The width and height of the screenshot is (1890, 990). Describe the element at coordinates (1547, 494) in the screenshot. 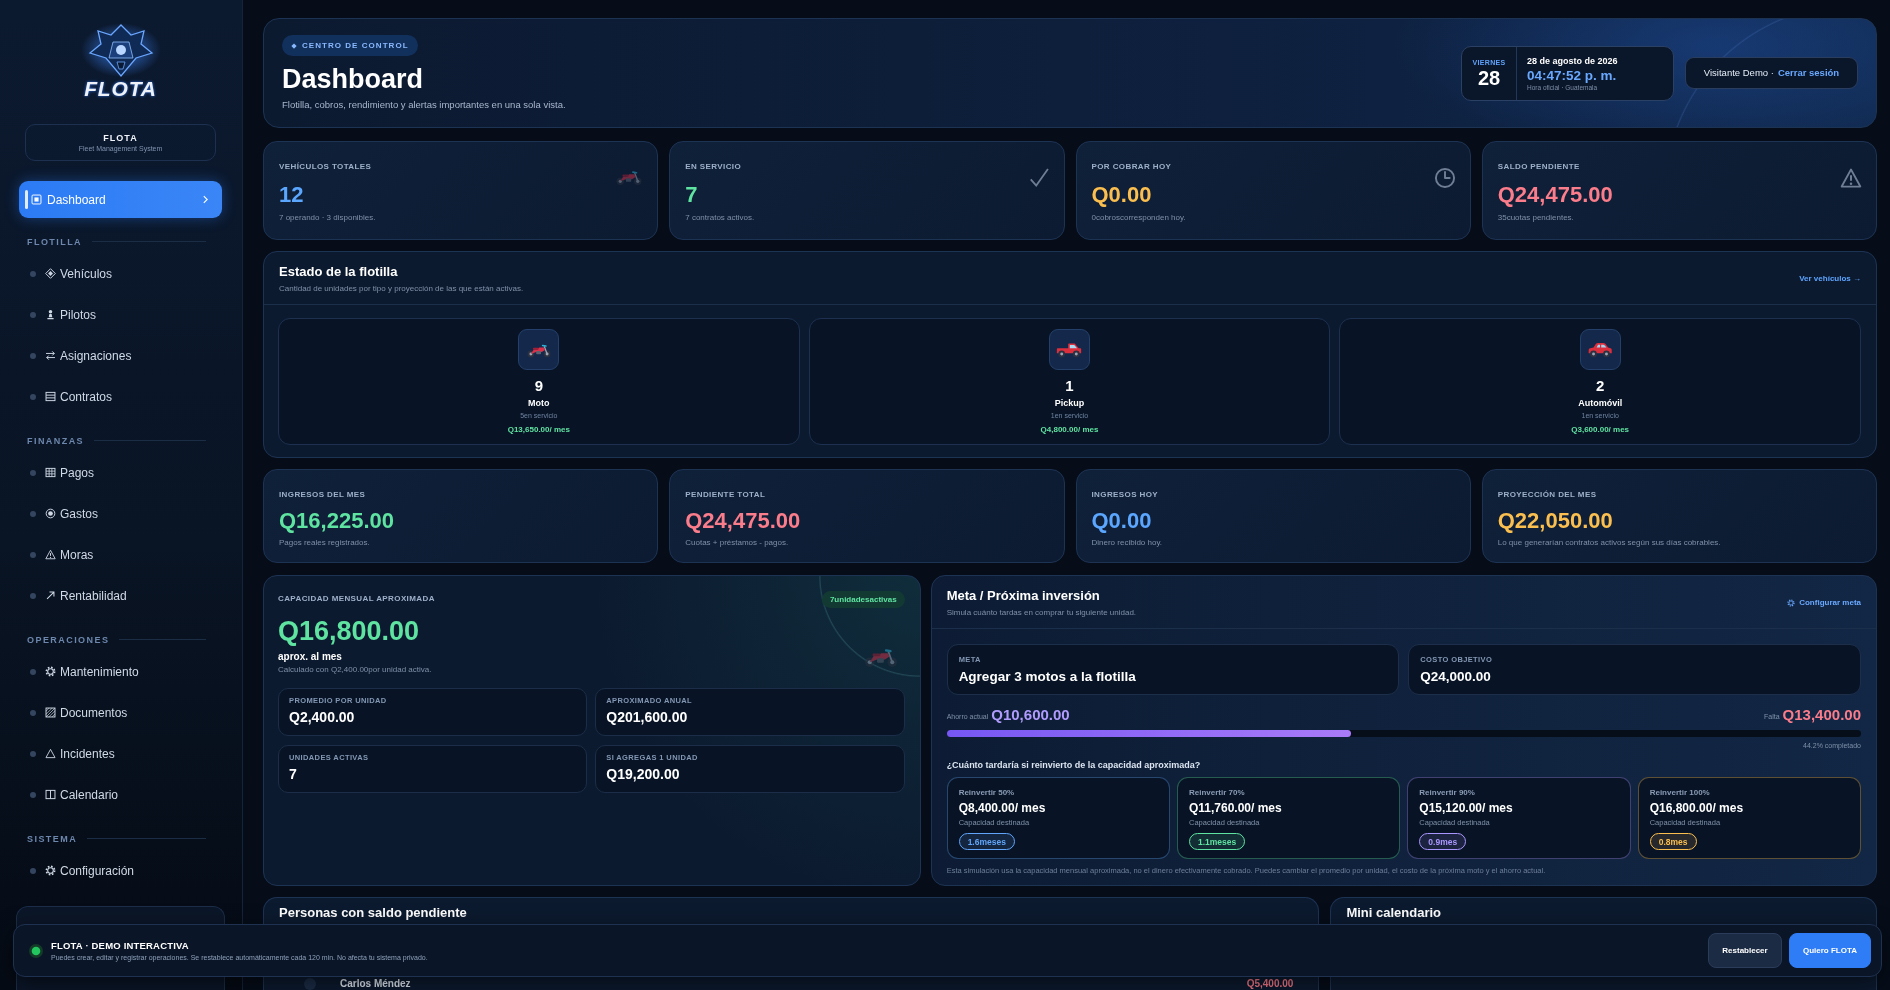

I see `income-label: PROYECCIÓN DEL MES` at that location.